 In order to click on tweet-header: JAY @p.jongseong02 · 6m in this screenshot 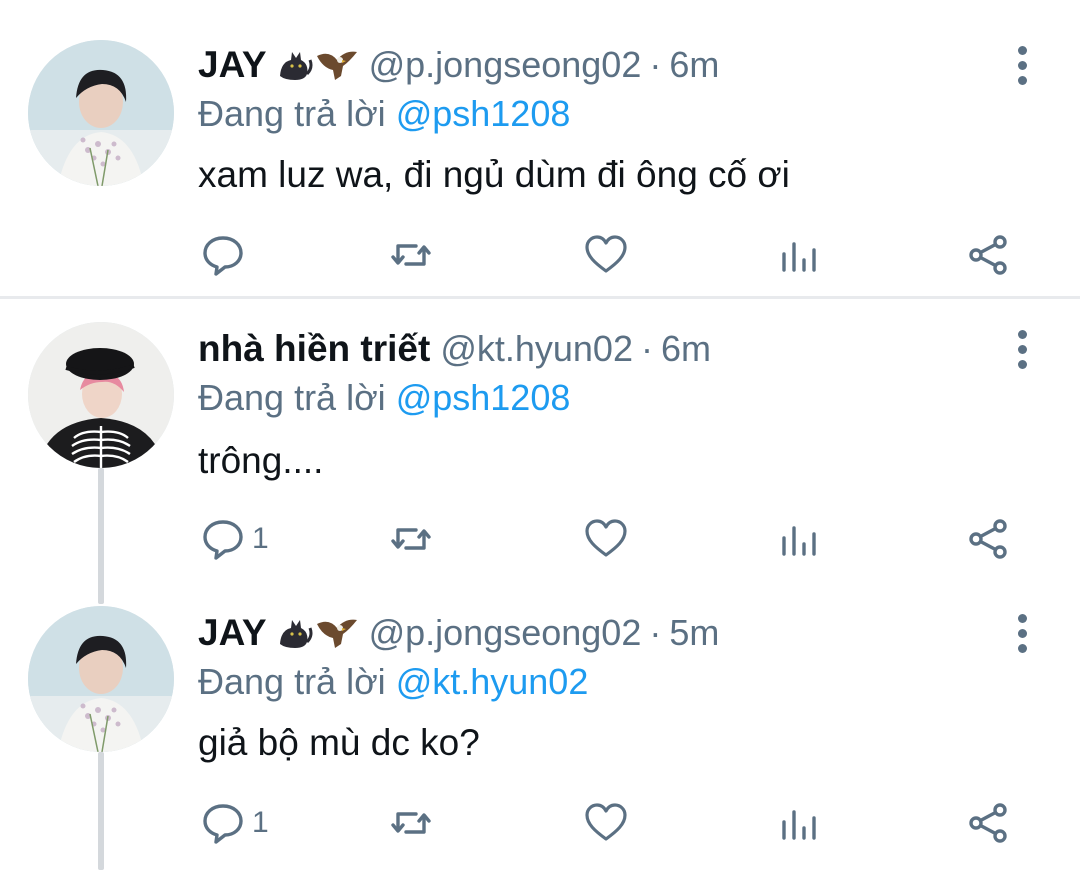, I will do `click(458, 65)`.